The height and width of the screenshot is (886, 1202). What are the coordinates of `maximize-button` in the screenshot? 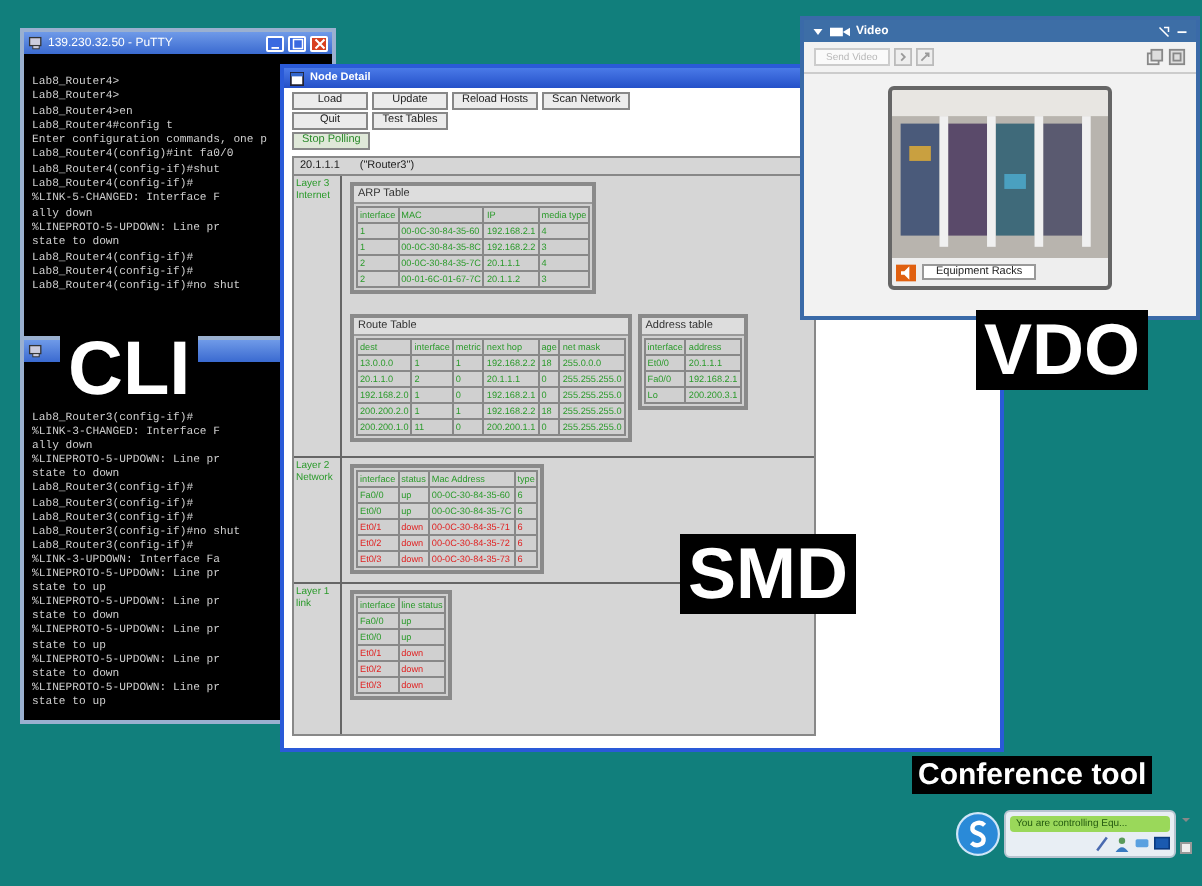 It's located at (297, 43).